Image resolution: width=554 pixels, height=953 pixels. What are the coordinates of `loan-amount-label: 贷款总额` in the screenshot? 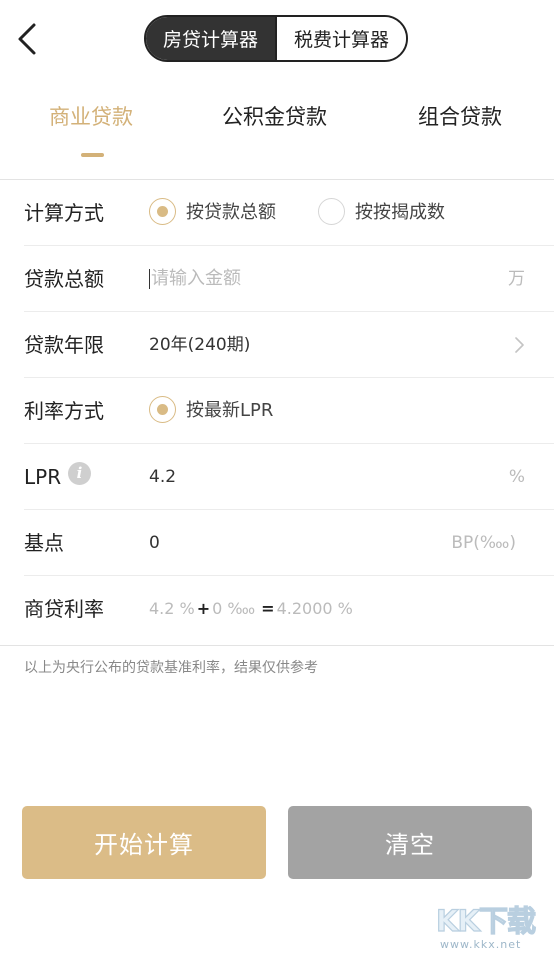 It's located at (64, 279).